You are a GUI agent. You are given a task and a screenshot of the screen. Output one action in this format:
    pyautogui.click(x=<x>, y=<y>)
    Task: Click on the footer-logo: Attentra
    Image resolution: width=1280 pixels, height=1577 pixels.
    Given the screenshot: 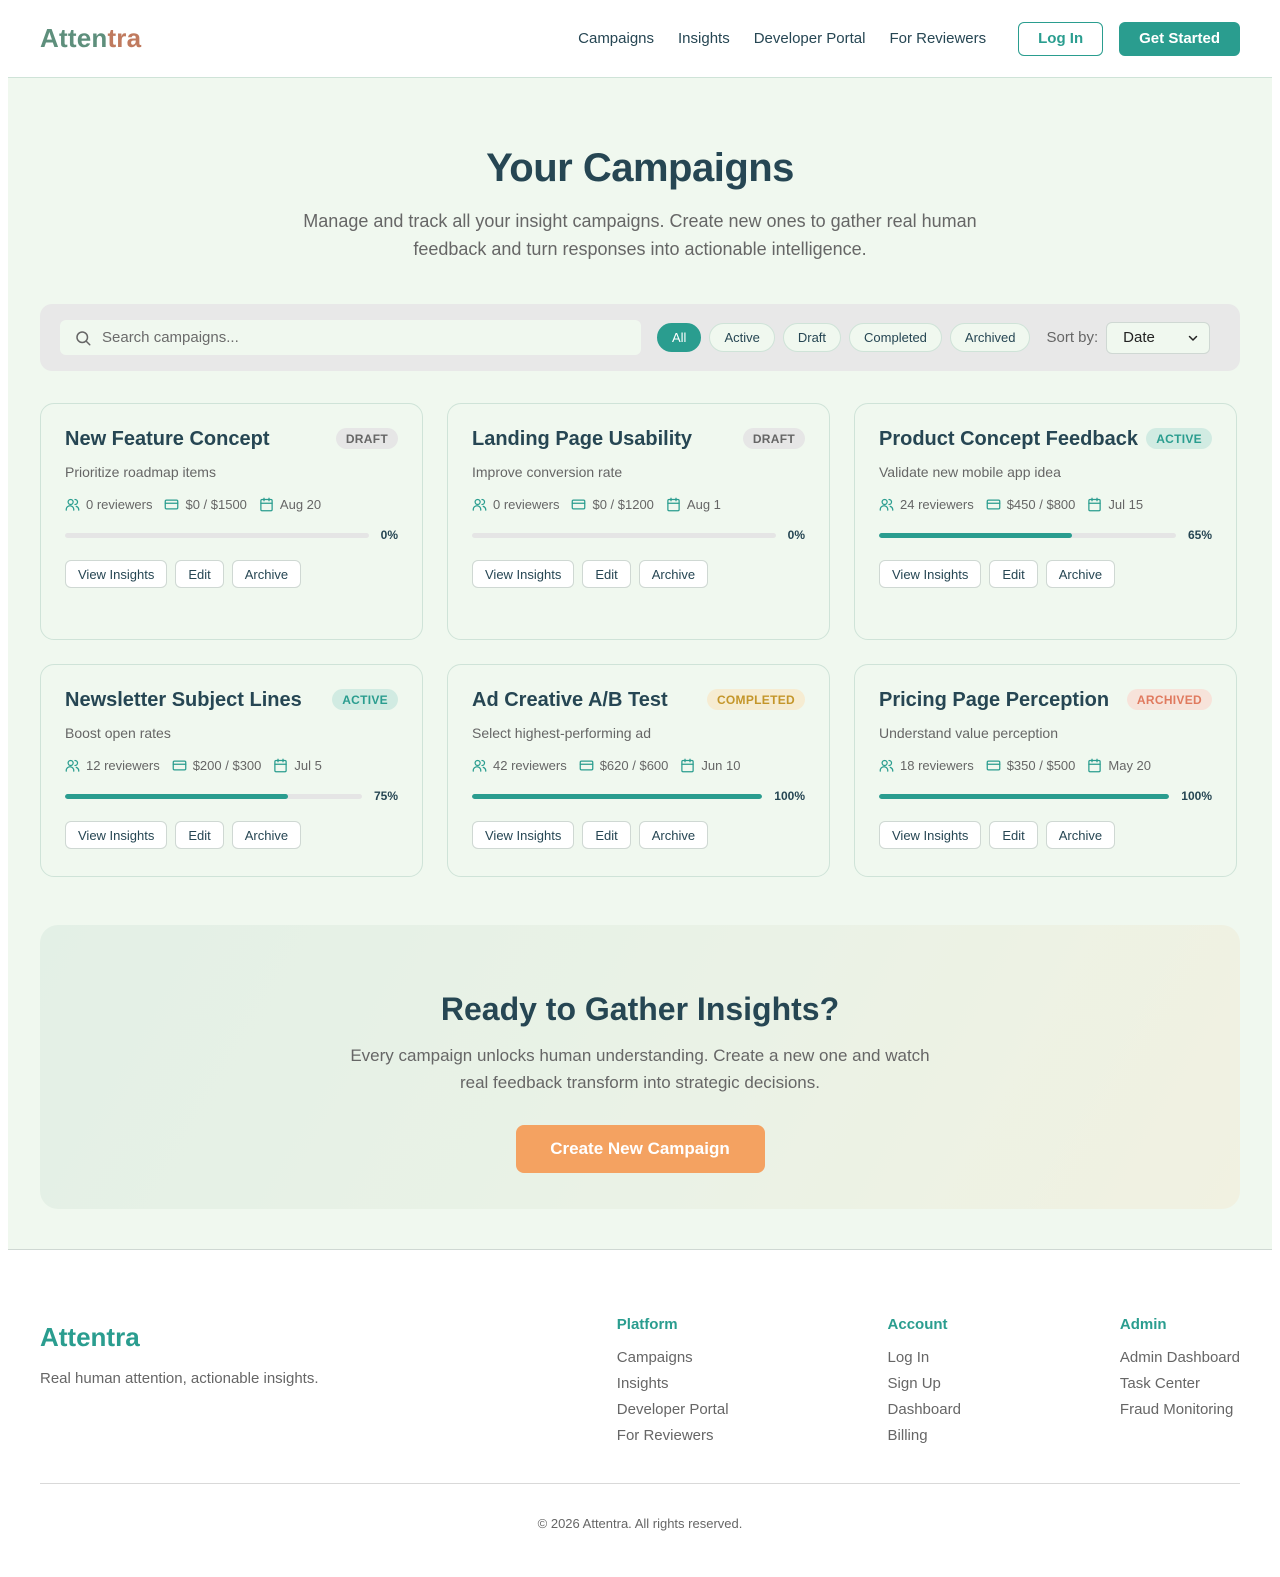 What is the action you would take?
    pyautogui.click(x=179, y=1337)
    